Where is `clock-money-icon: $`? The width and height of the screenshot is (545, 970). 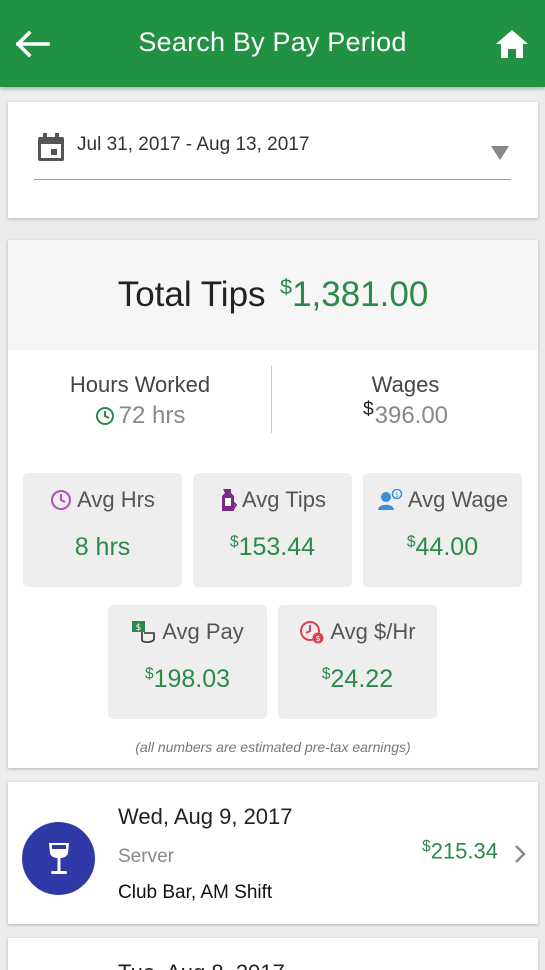 clock-money-icon: $ is located at coordinates (312, 632).